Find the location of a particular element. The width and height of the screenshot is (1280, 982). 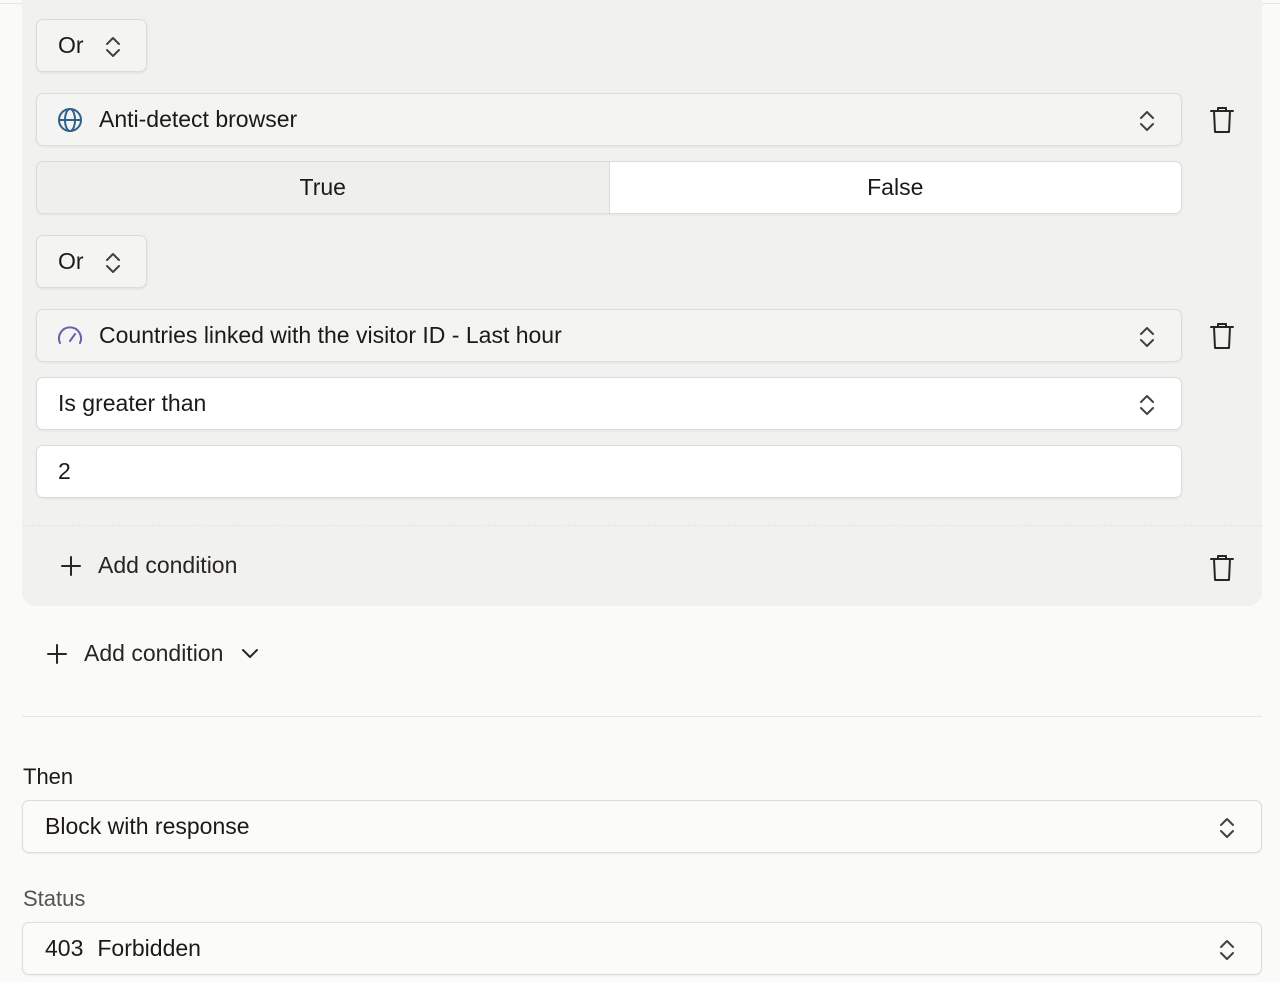

status-code: 403 is located at coordinates (64, 948).